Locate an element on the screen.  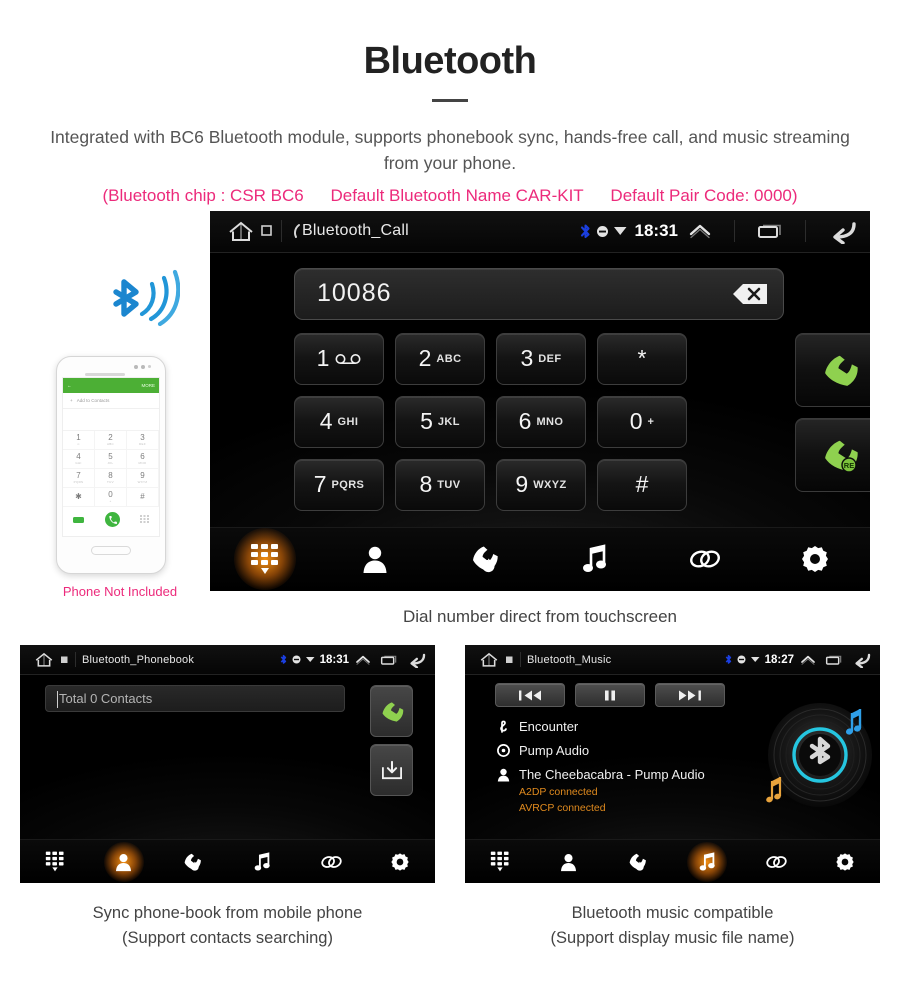
voicemail-icon is located at coordinates (348, 359).